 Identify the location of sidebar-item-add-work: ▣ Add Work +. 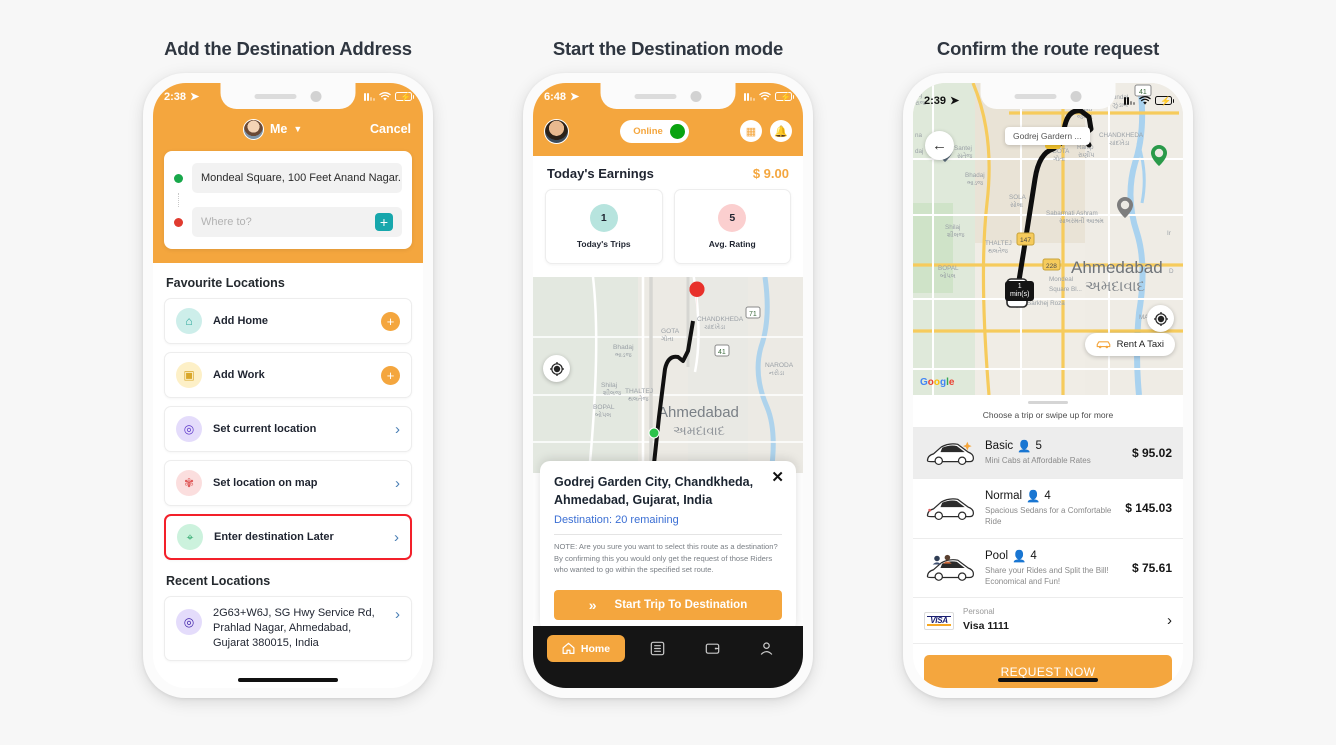
(288, 375).